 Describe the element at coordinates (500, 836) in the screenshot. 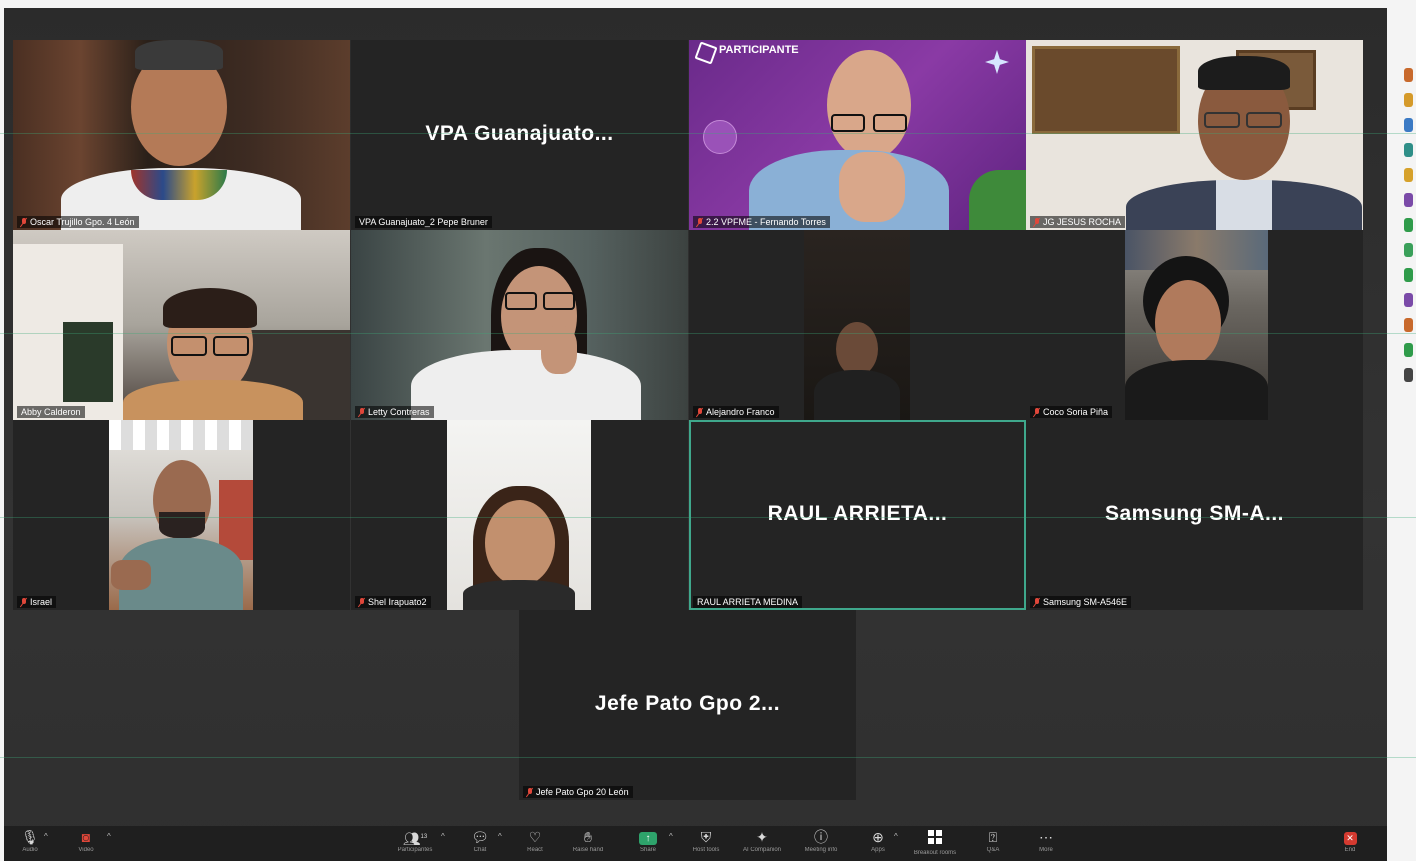

I see `chat-options-caret: ^` at that location.